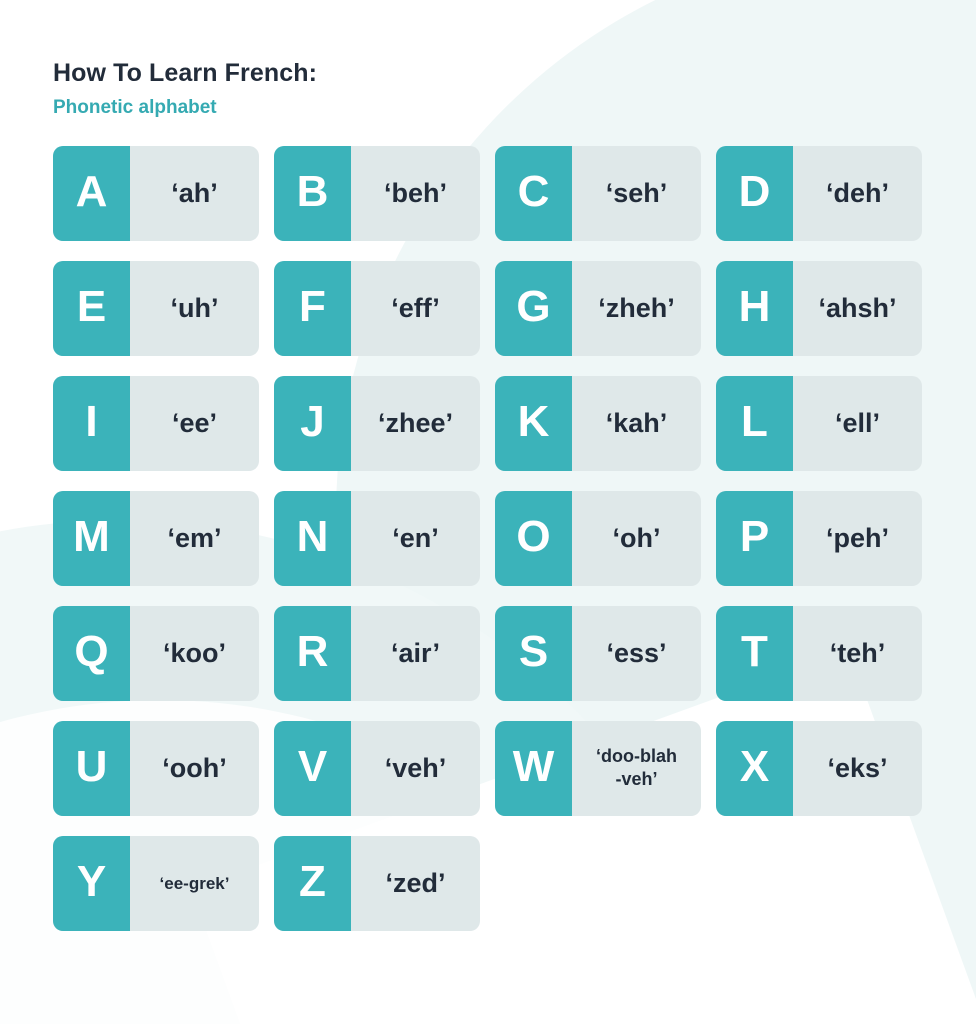  I want to click on letter-card-o: O ‘oh’, so click(598, 538).